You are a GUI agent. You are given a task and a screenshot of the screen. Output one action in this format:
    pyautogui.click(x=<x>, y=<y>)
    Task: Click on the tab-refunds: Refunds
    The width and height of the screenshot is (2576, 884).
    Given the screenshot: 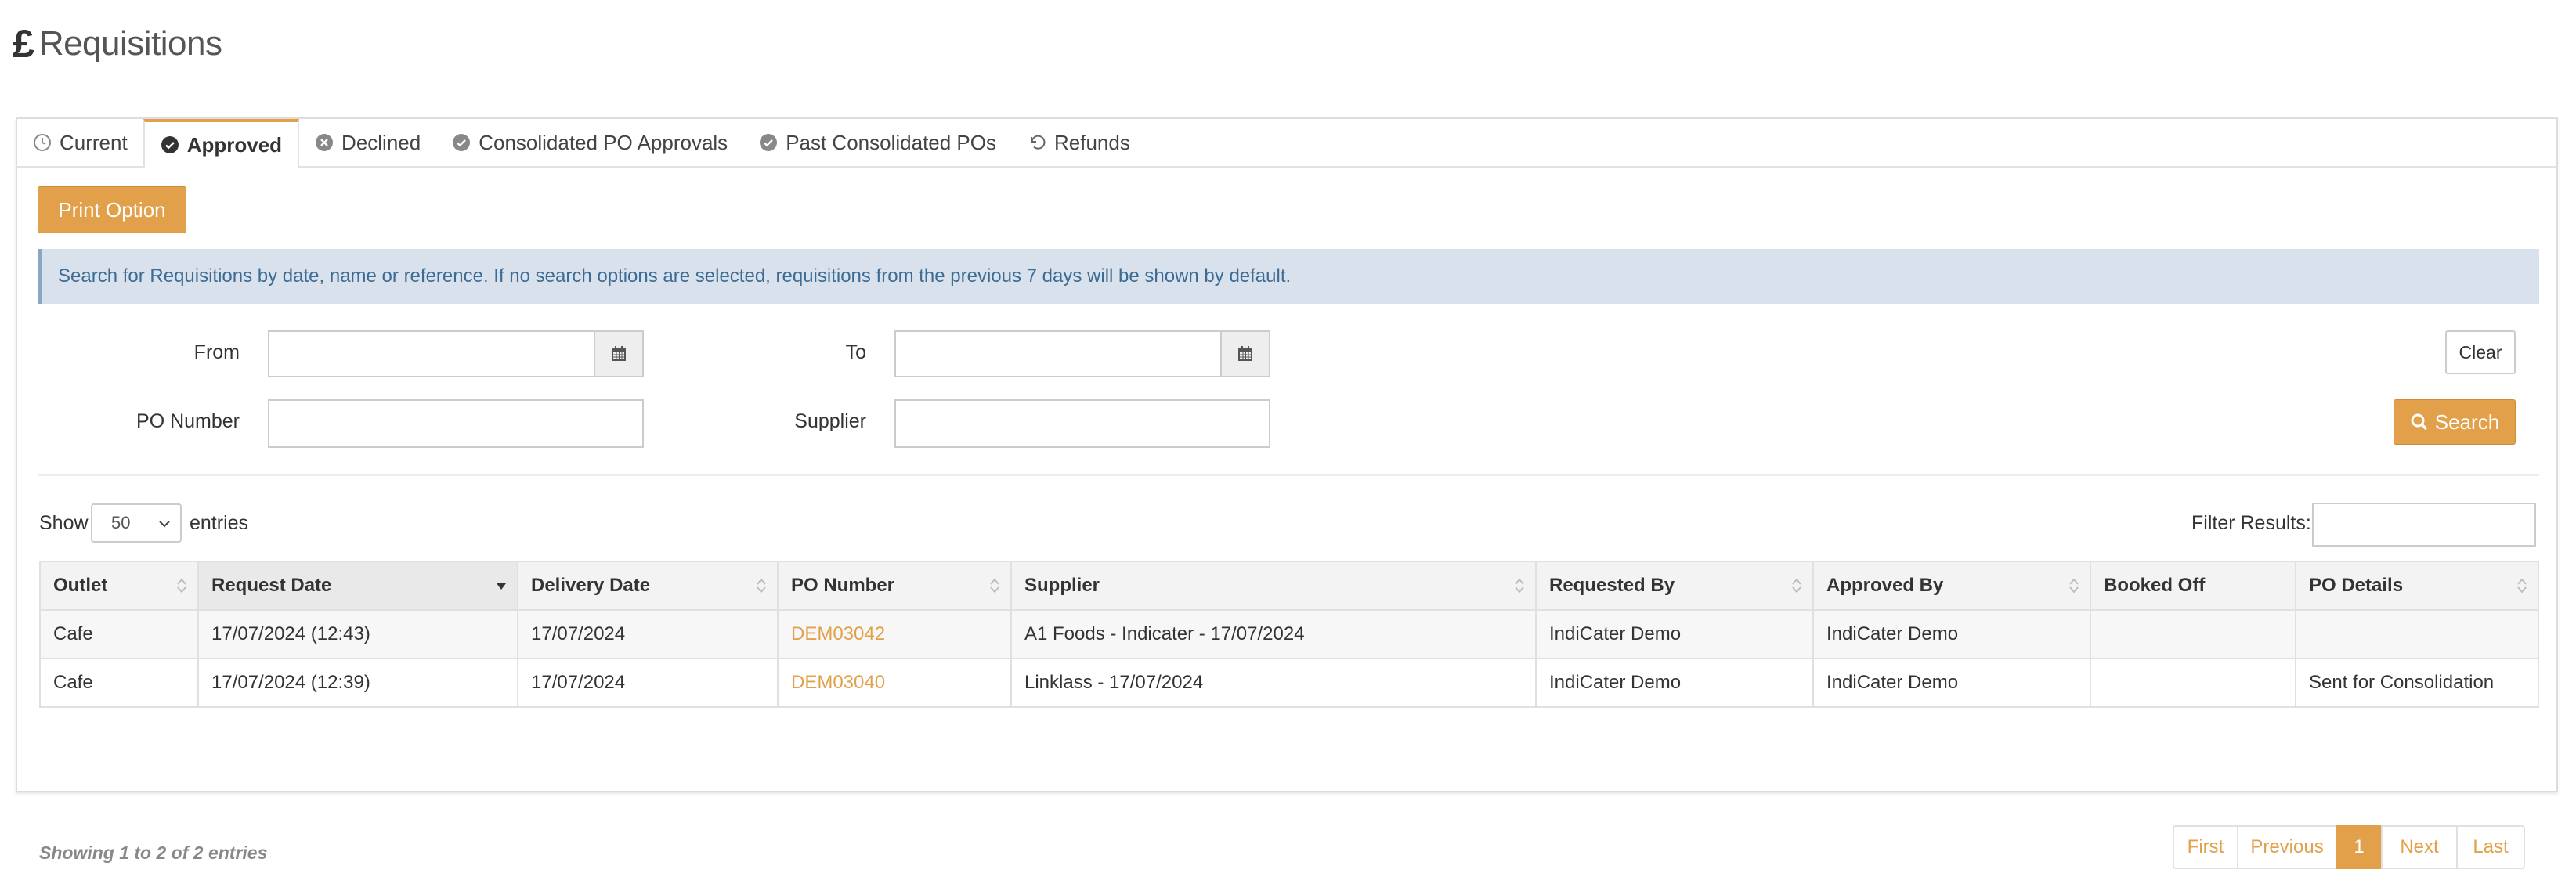 What is the action you would take?
    pyautogui.click(x=1079, y=142)
    